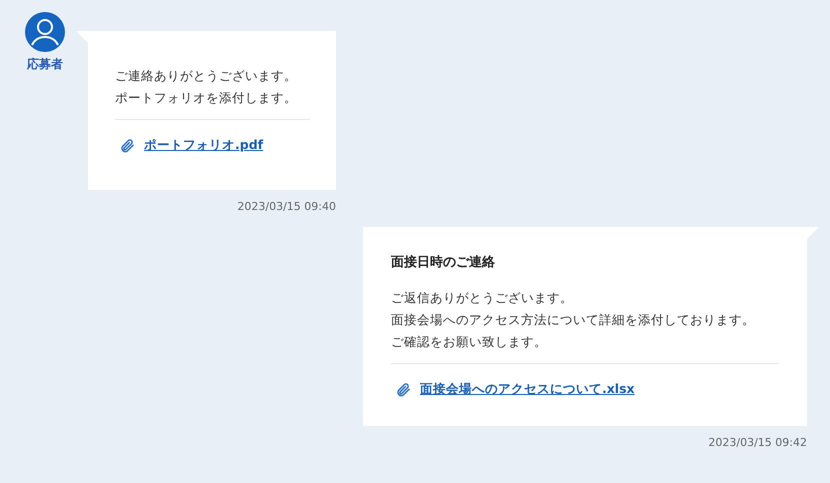 This screenshot has width=830, height=483. Describe the element at coordinates (469, 342) in the screenshot. I see `message-text: ご確認をお願い致します。` at that location.